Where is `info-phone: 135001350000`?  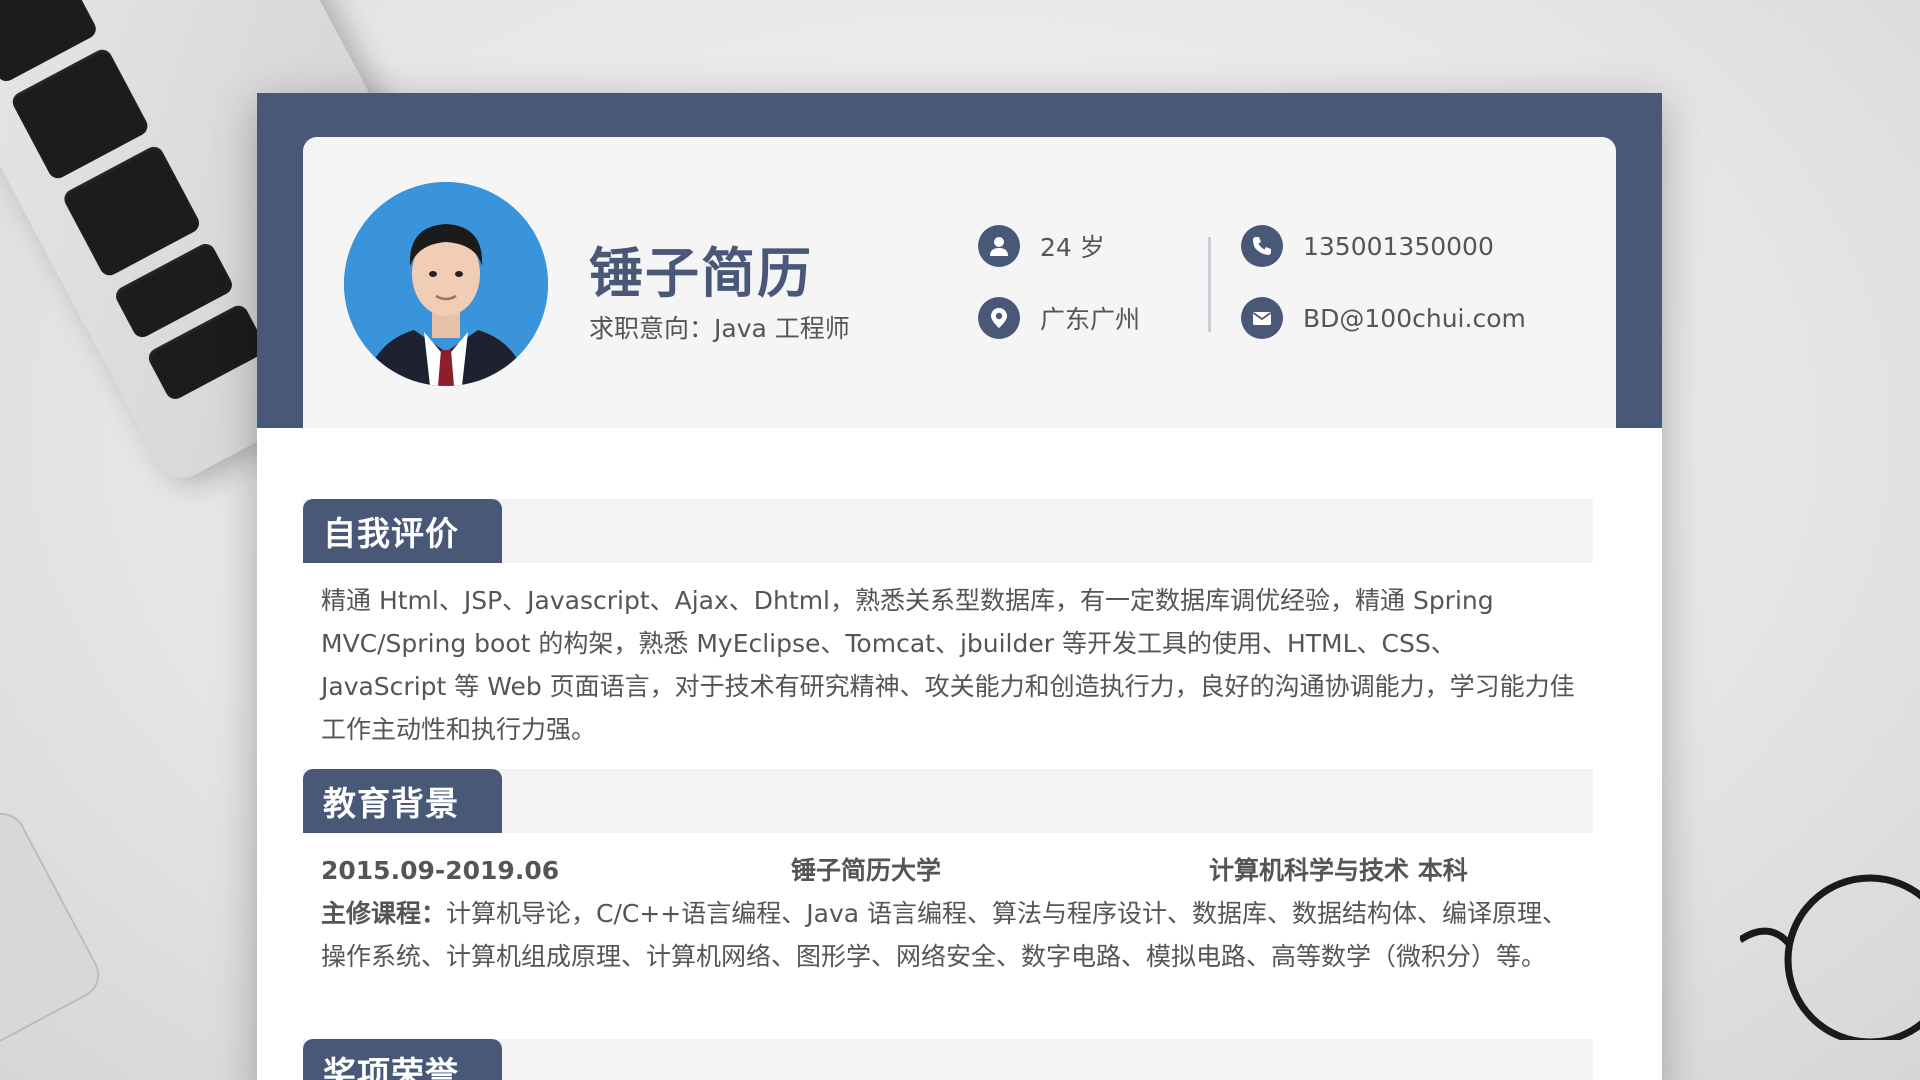 info-phone: 135001350000 is located at coordinates (1367, 246).